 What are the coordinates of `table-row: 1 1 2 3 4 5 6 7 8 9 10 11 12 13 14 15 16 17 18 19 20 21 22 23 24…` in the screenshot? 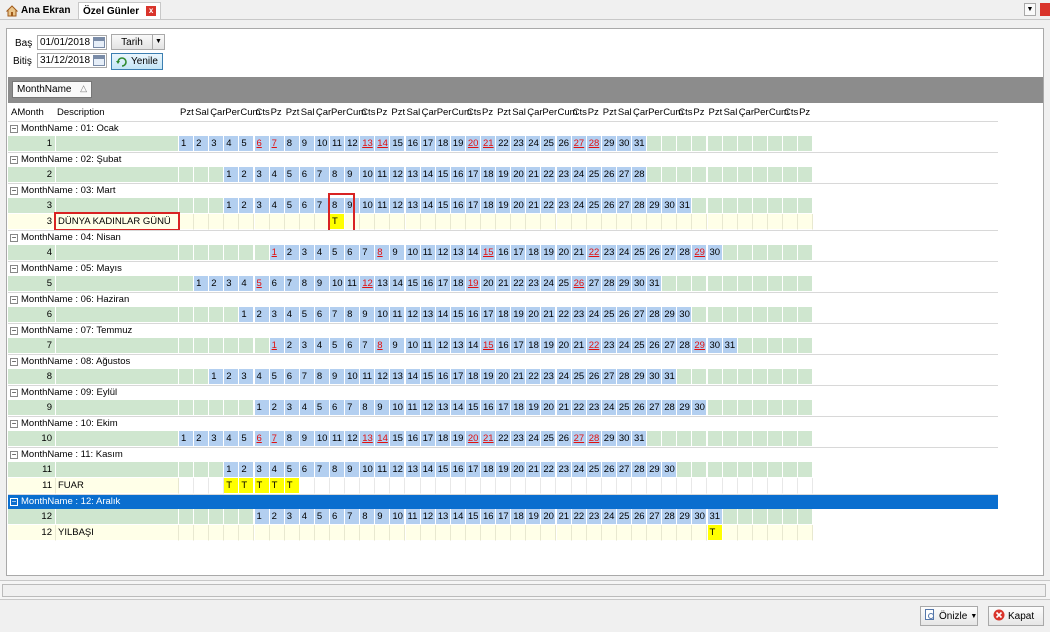 It's located at (503, 144).